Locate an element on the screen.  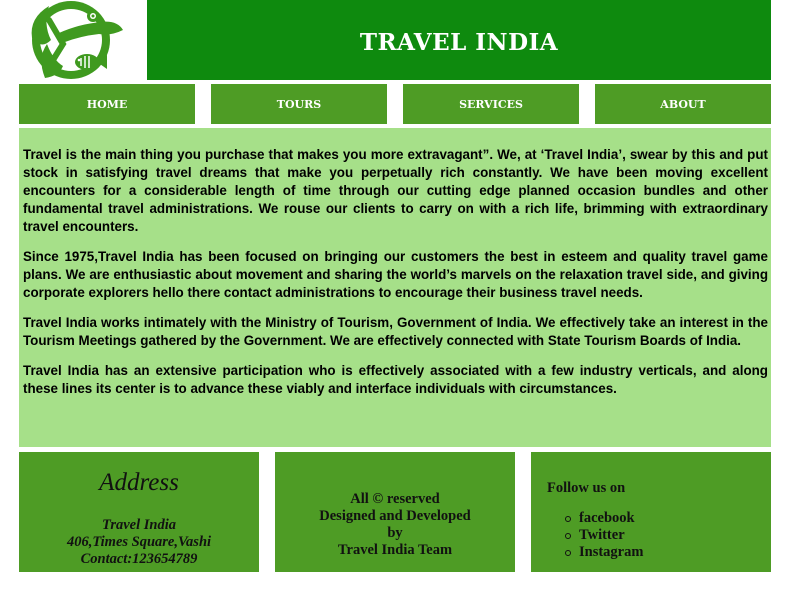
follow-title: Follow us on is located at coordinates (586, 488).